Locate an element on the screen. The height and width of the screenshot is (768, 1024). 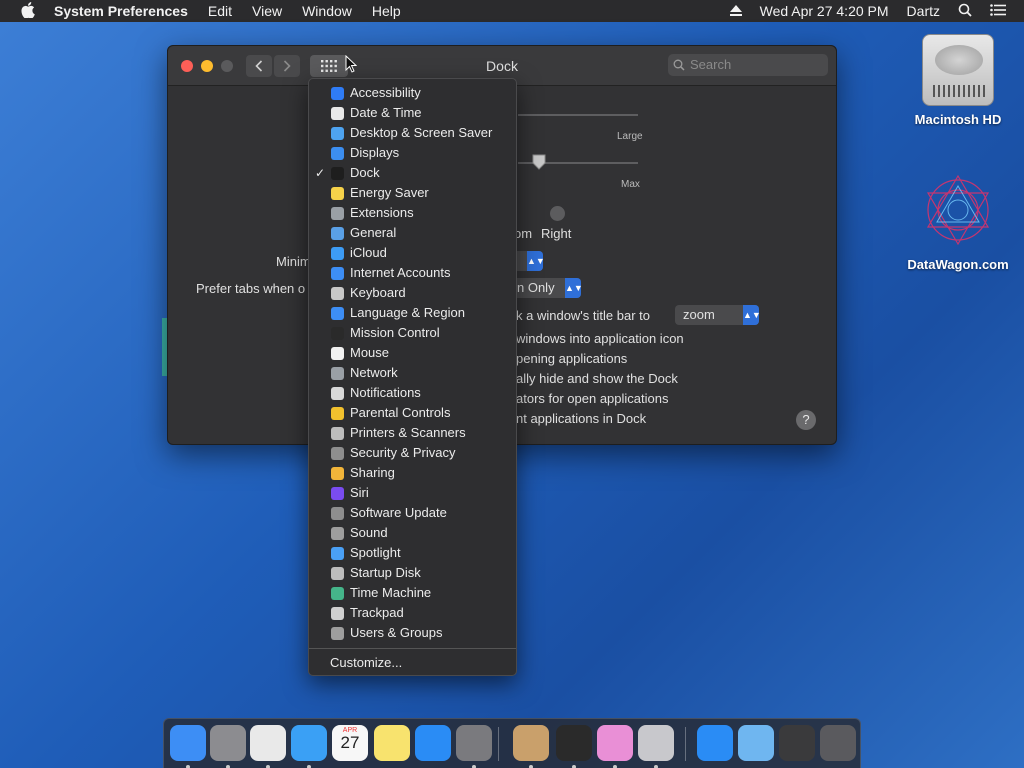
trash-icon is located at coordinates (838, 743).